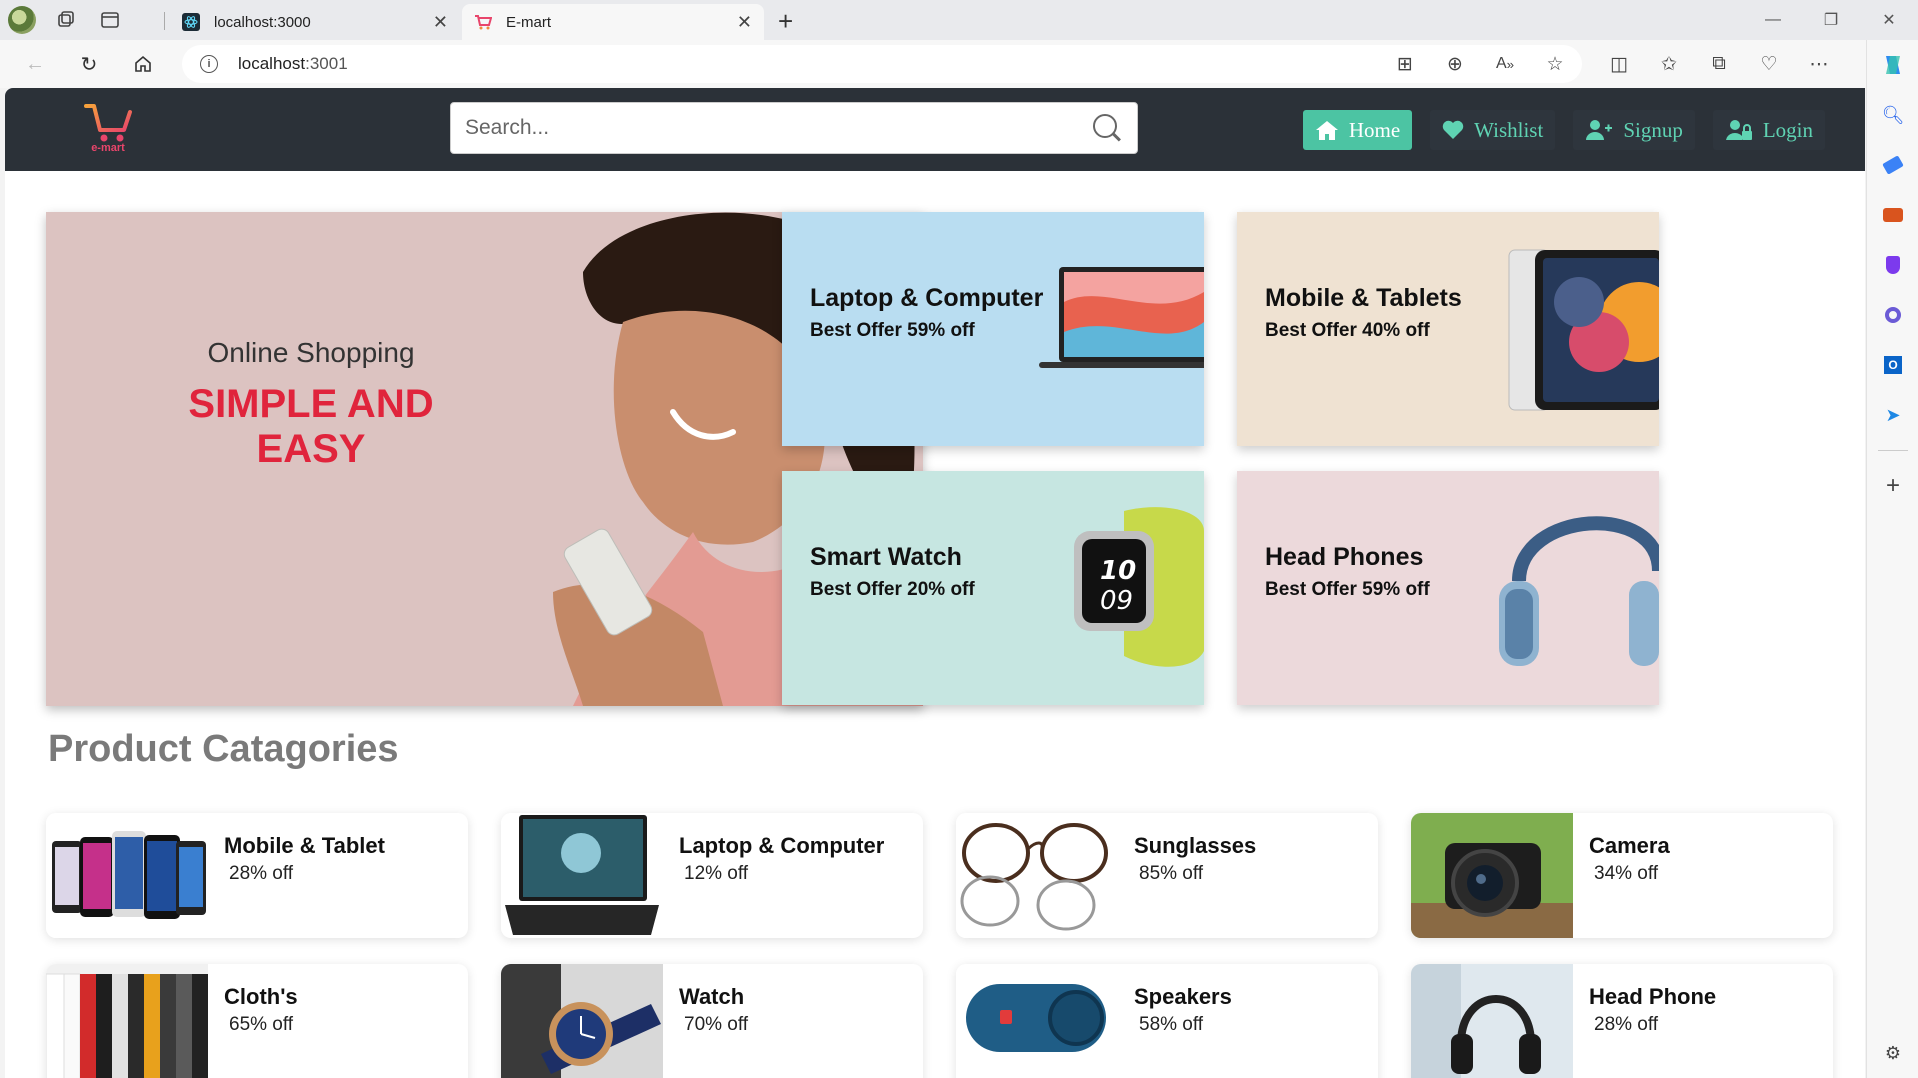  Describe the element at coordinates (1629, 845) in the screenshot. I see `category-name: Camera` at that location.